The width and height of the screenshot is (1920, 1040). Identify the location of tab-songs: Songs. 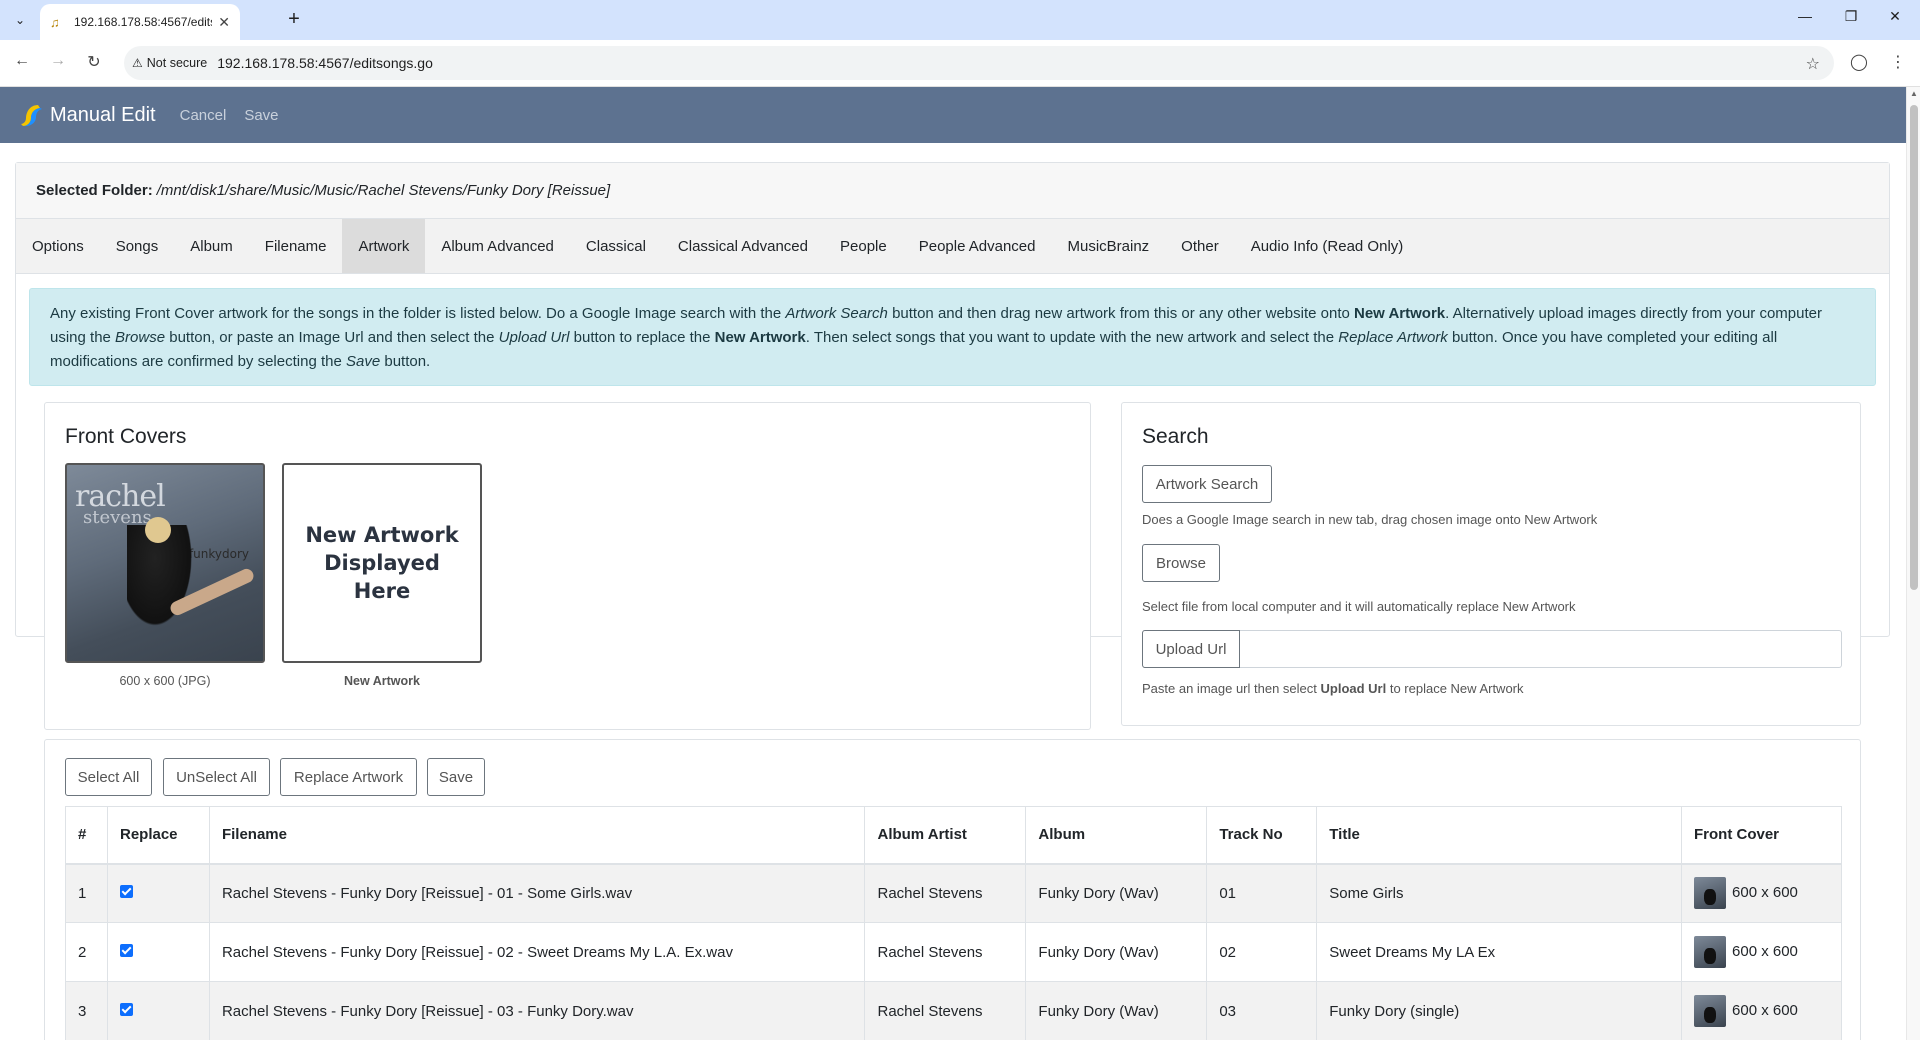
(137, 246).